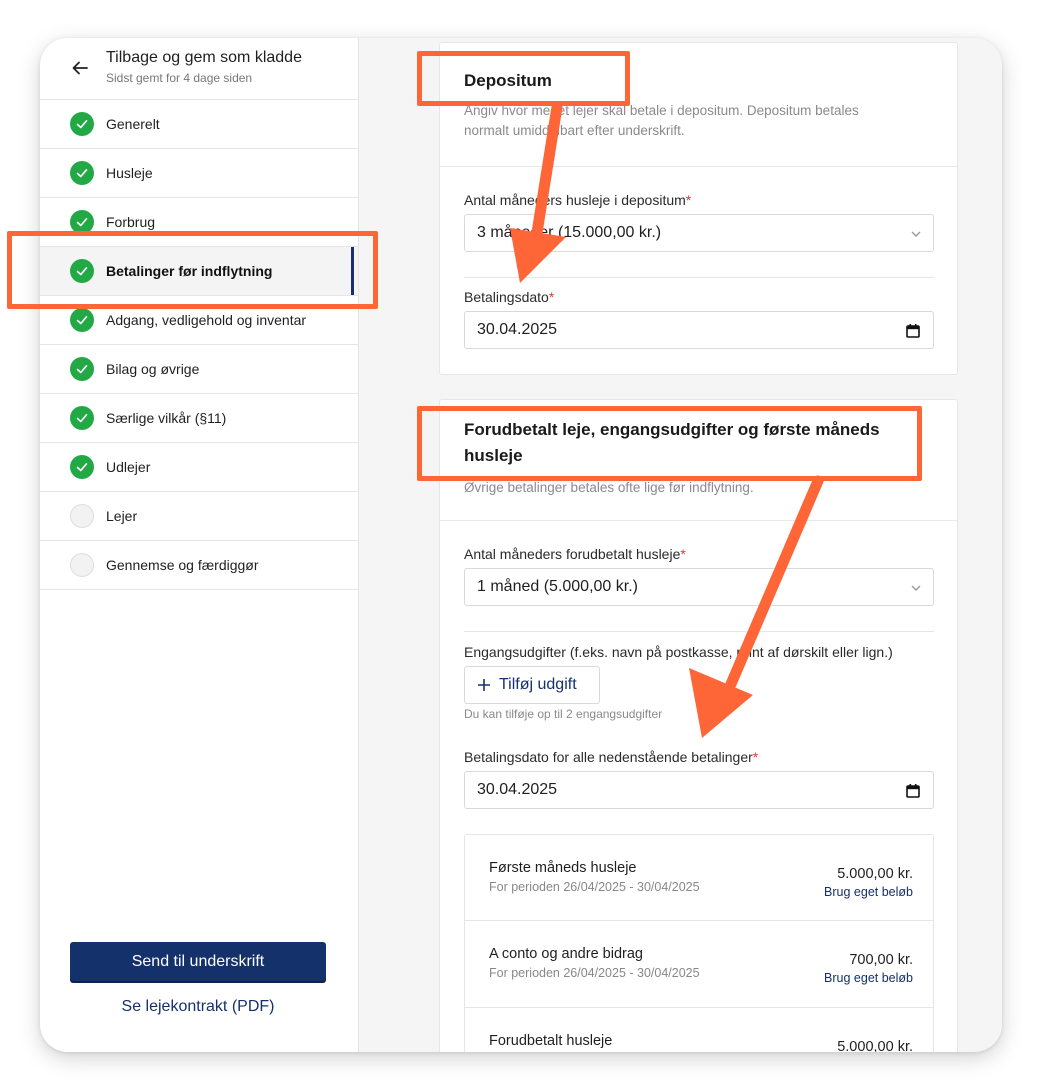  What do you see at coordinates (166, 418) in the screenshot?
I see `sidebar-item-label: Særlige vilkår (§11)` at bounding box center [166, 418].